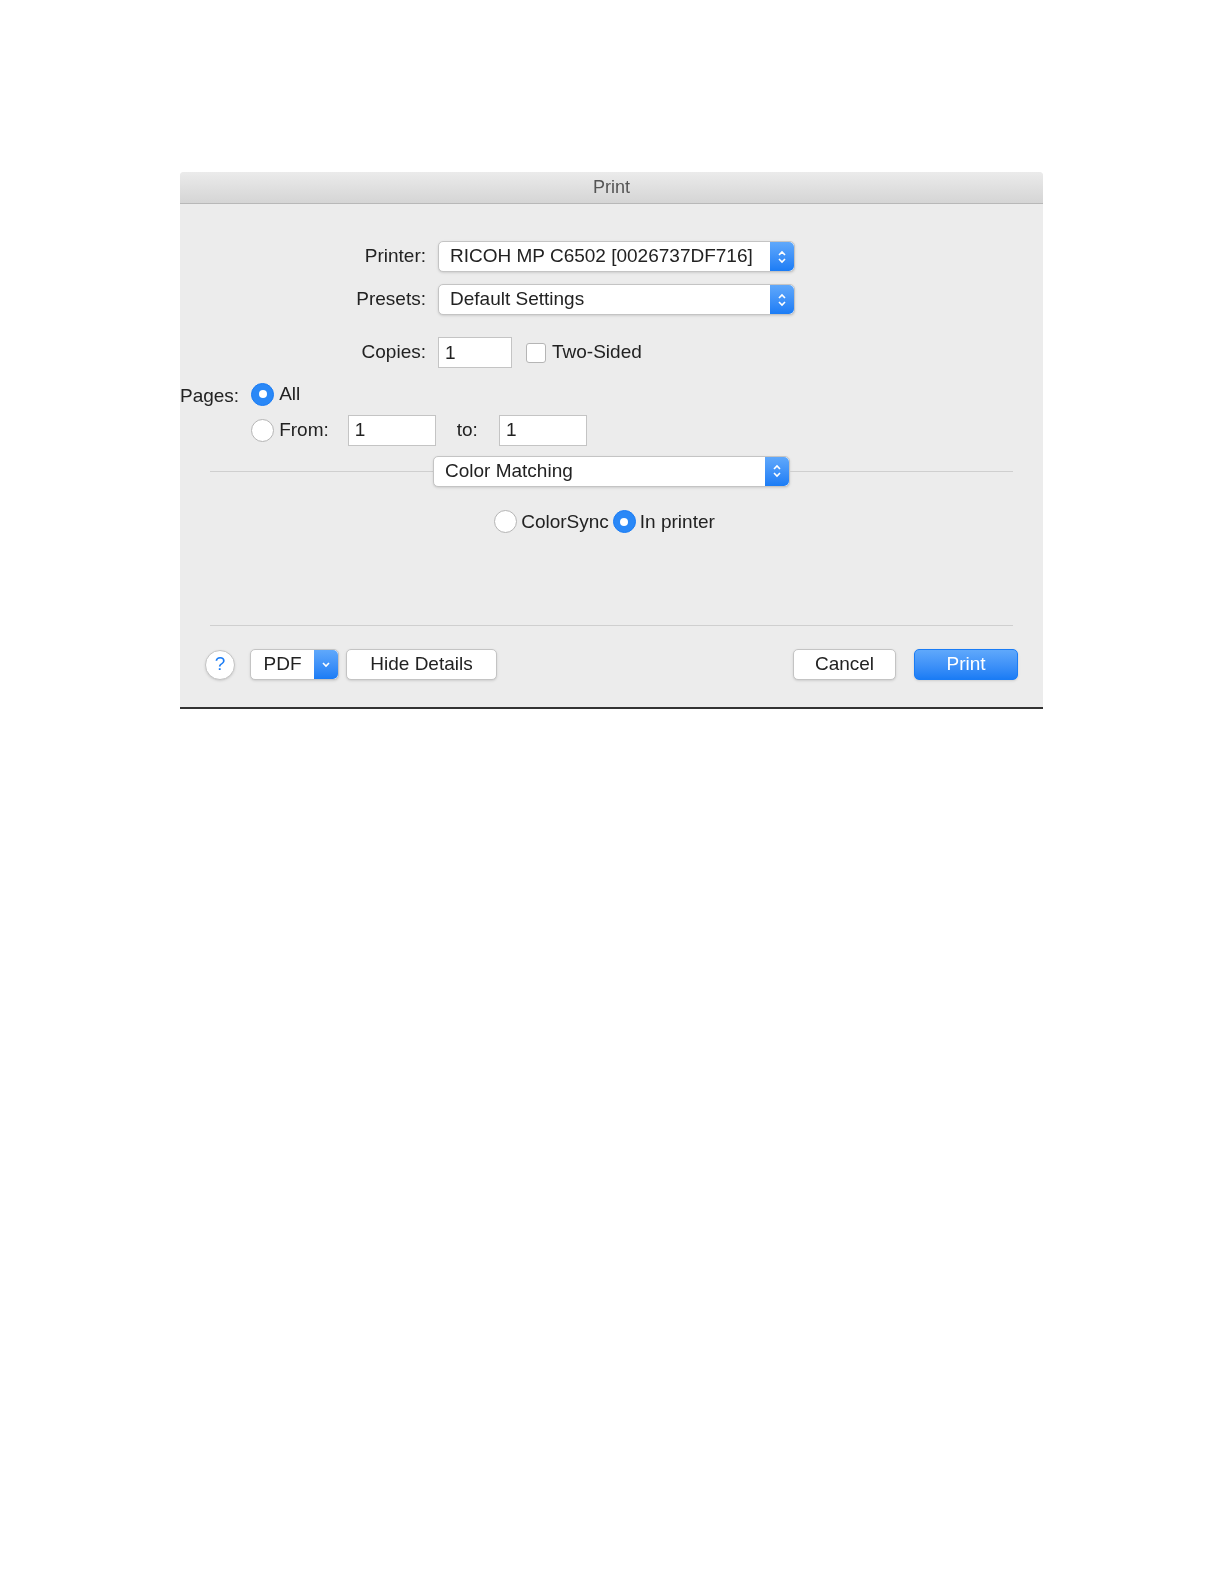  Describe the element at coordinates (210, 395) in the screenshot. I see `field-label: Pages:` at that location.